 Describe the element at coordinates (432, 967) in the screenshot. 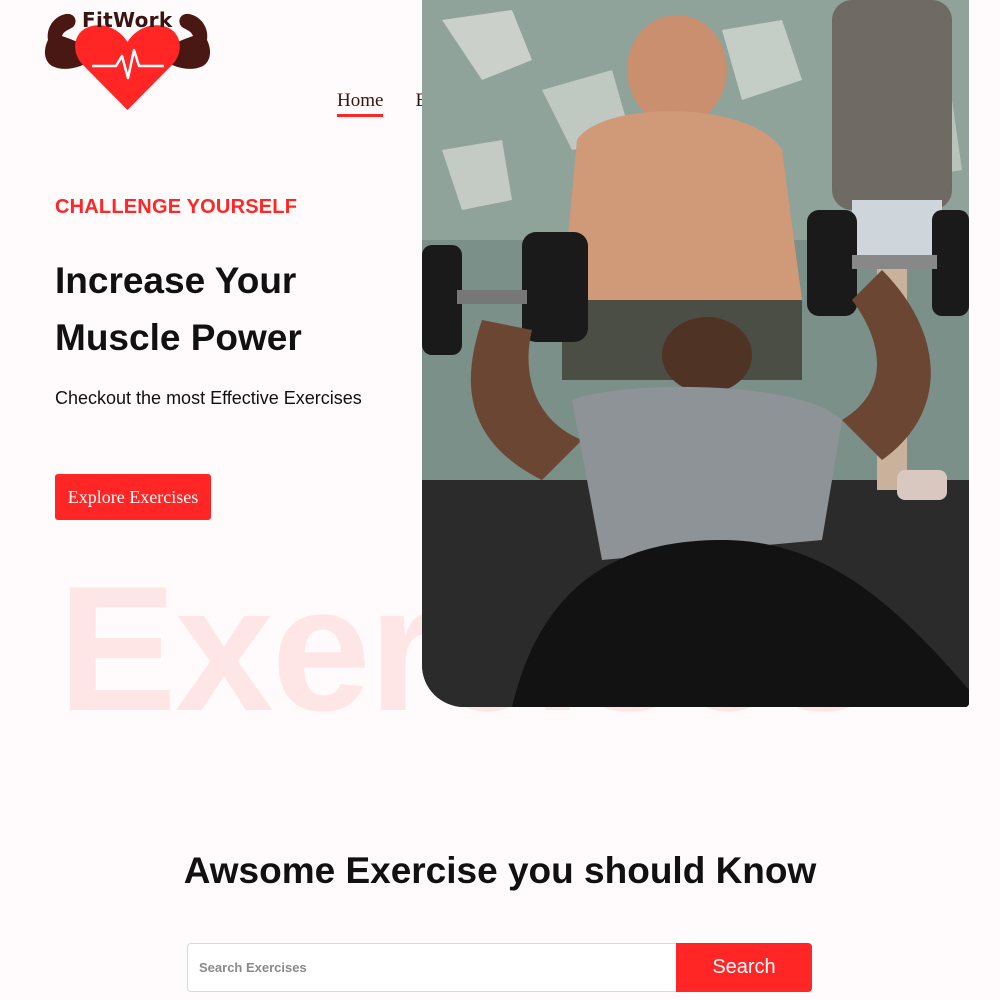

I see `search-input` at that location.